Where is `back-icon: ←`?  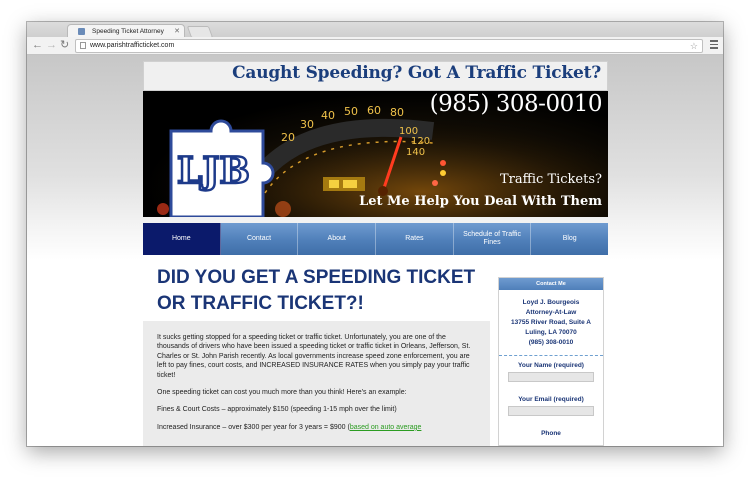
back-icon: ← is located at coordinates (37, 45).